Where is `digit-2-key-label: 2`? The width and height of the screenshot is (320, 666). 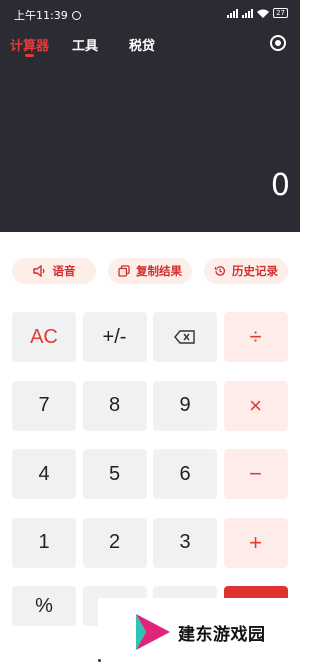
digit-2-key-label: 2 is located at coordinates (114, 542).